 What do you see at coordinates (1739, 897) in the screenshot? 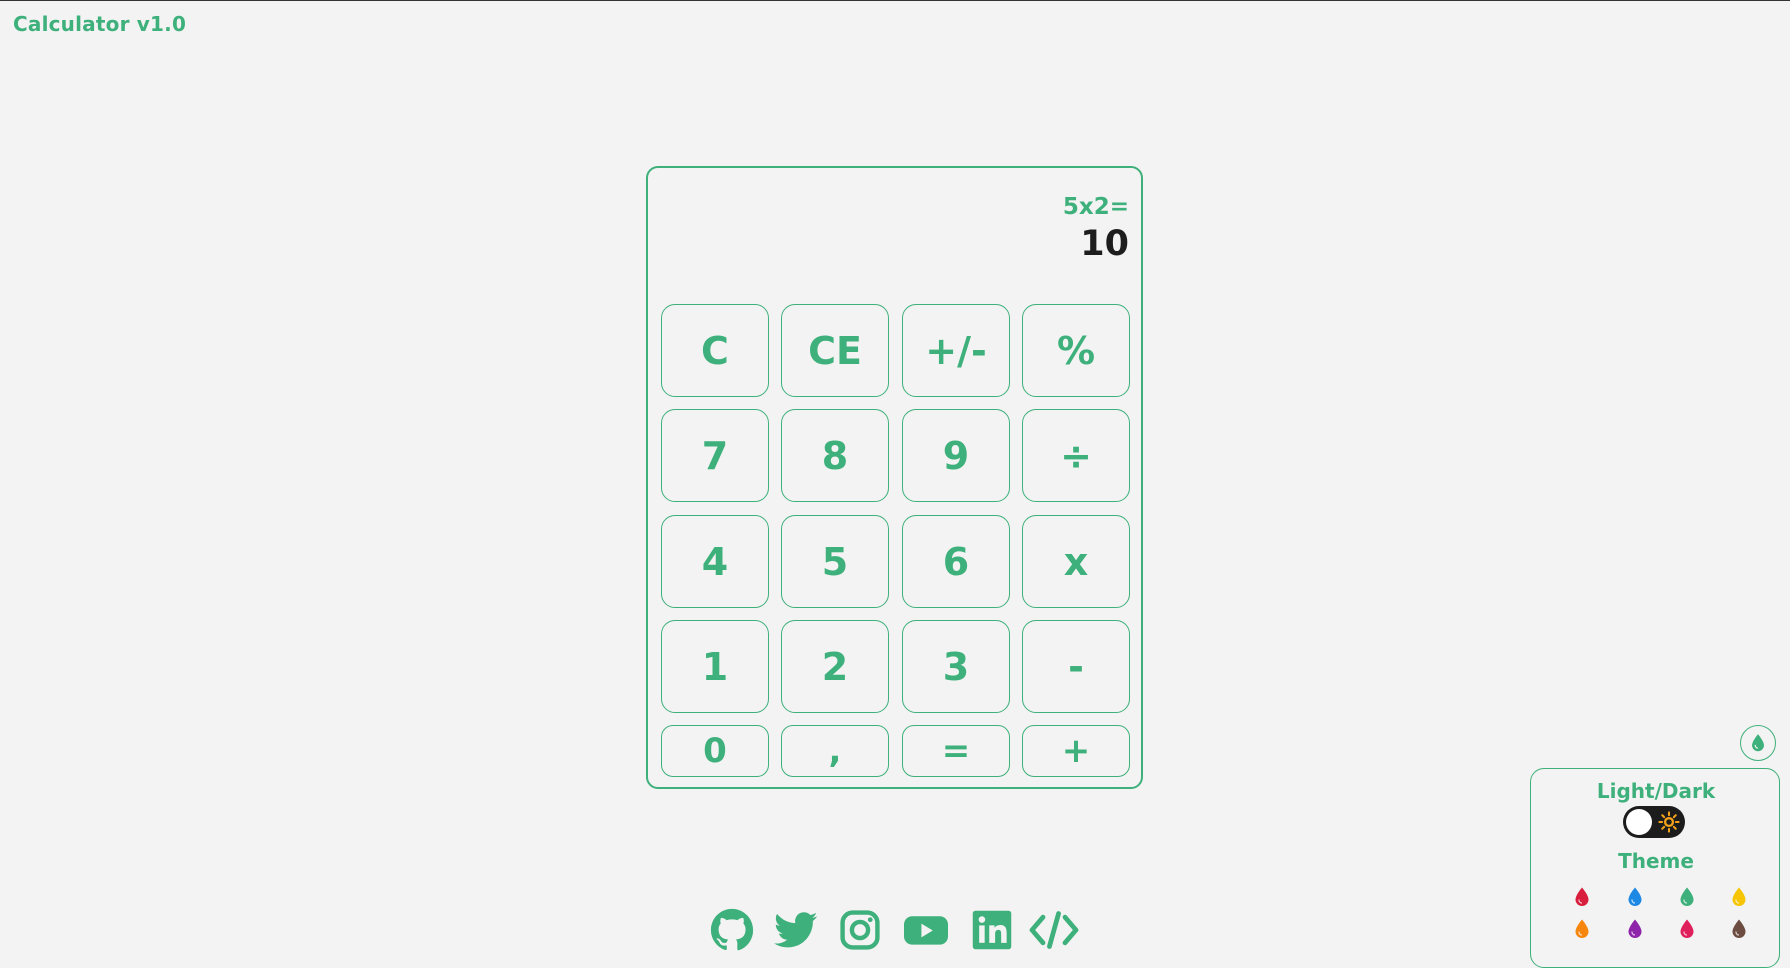
I see `theme-yellow-droplet-icon` at bounding box center [1739, 897].